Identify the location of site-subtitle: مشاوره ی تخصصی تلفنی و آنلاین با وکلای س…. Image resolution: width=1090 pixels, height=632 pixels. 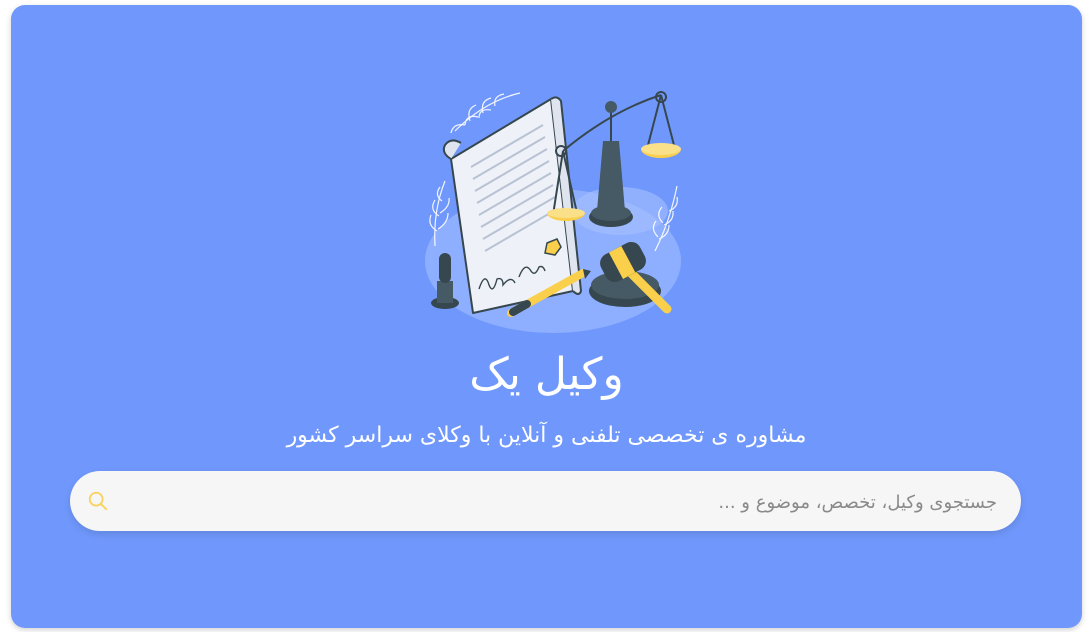
(546, 435).